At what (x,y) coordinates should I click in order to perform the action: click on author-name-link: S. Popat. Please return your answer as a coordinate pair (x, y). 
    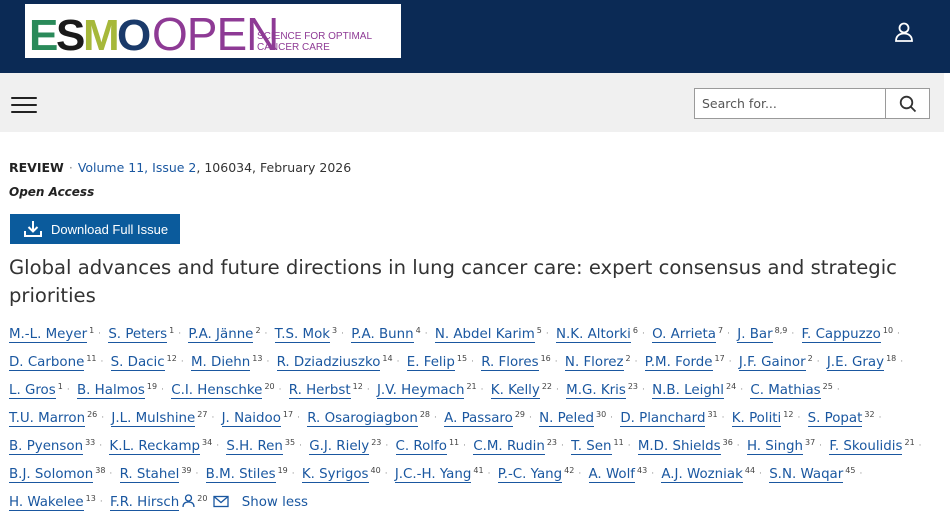
    Looking at the image, I should click on (835, 419).